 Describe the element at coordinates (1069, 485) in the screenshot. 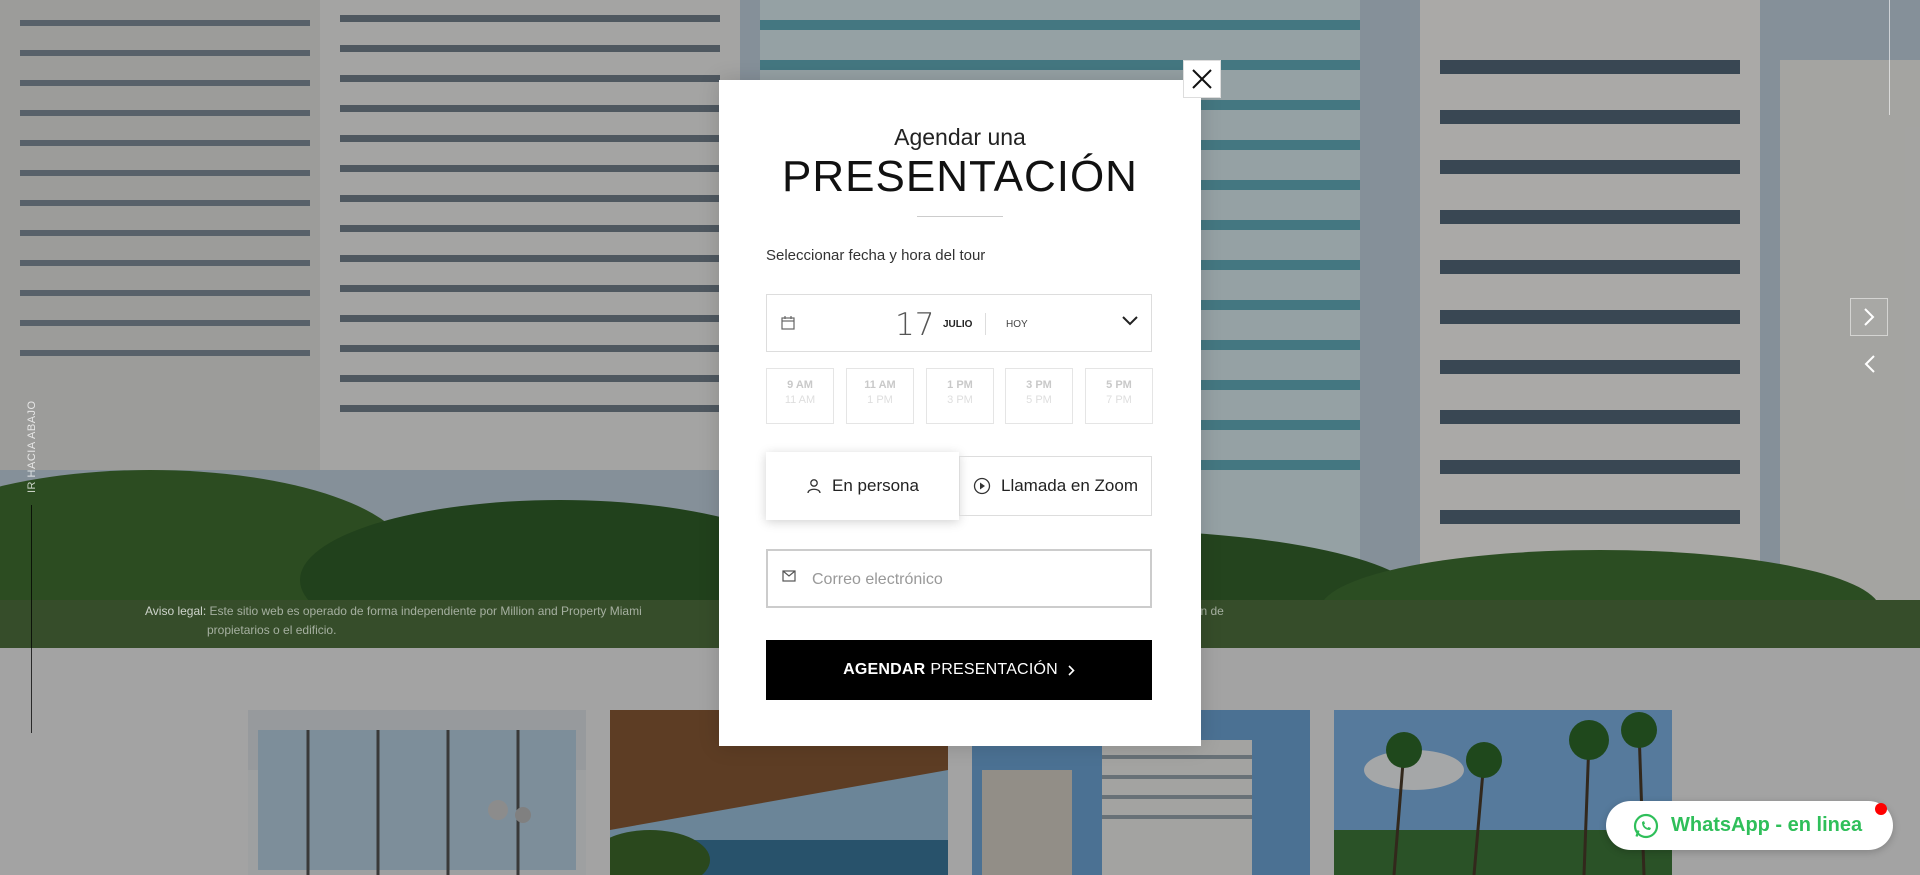

I see `mode-zoom-label: Llamada en Zoom` at that location.